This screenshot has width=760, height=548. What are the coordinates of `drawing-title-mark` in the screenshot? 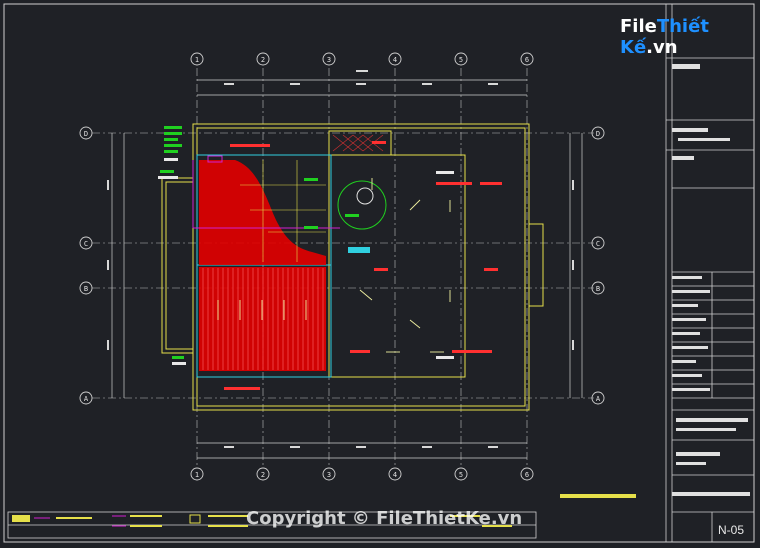 It's located at (598, 496).